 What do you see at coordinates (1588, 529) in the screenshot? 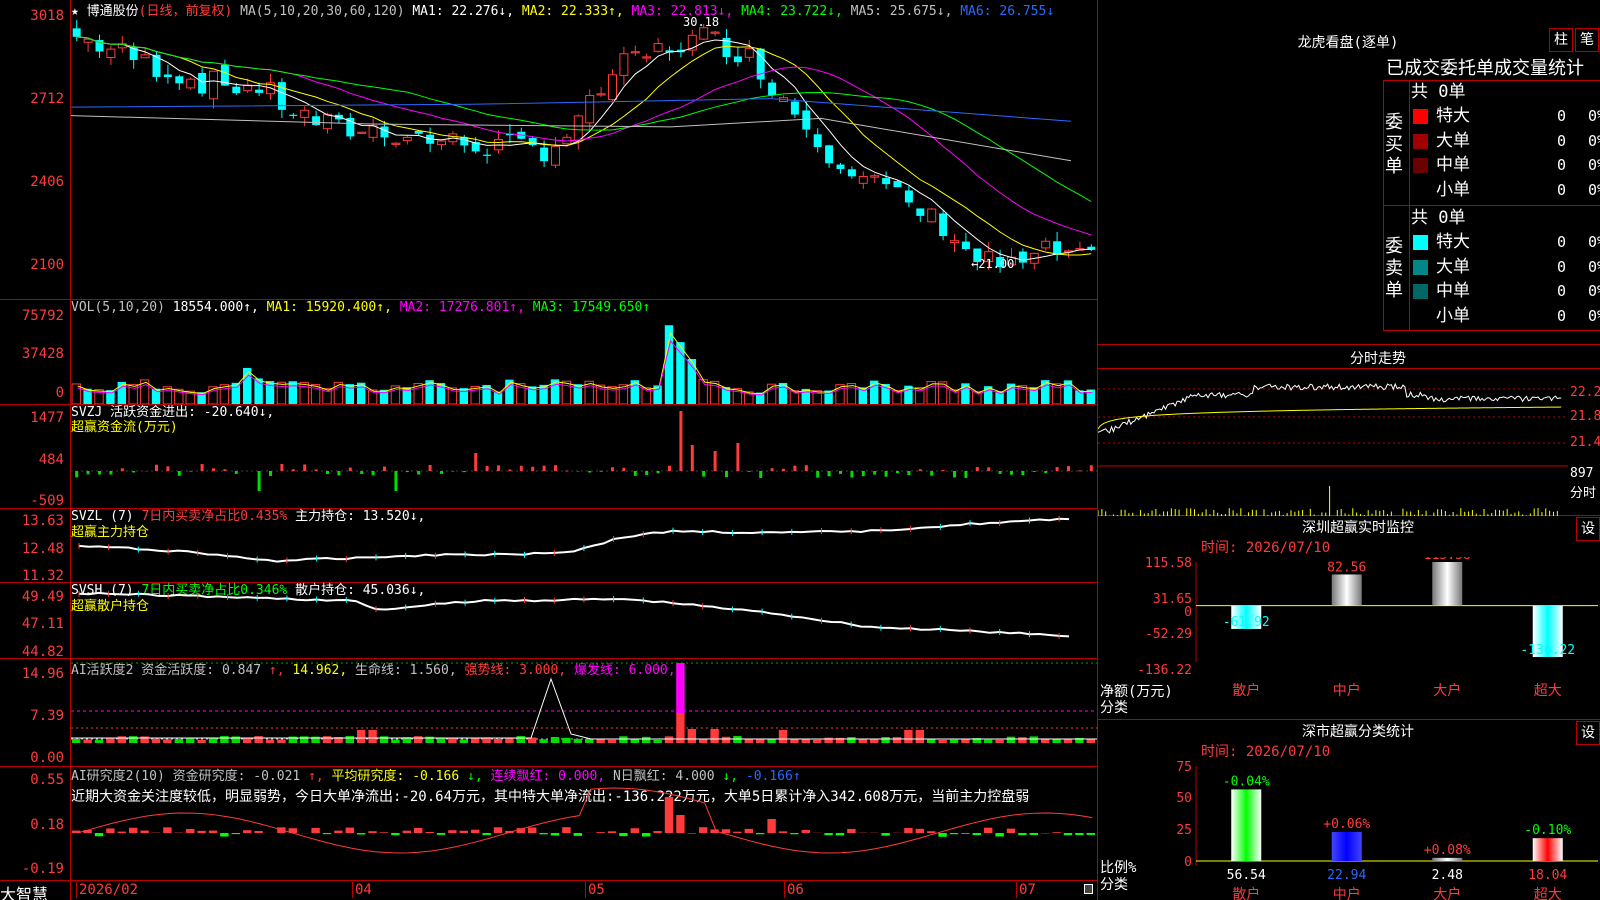
I see `sz-monitor-settings-button: 设` at bounding box center [1588, 529].